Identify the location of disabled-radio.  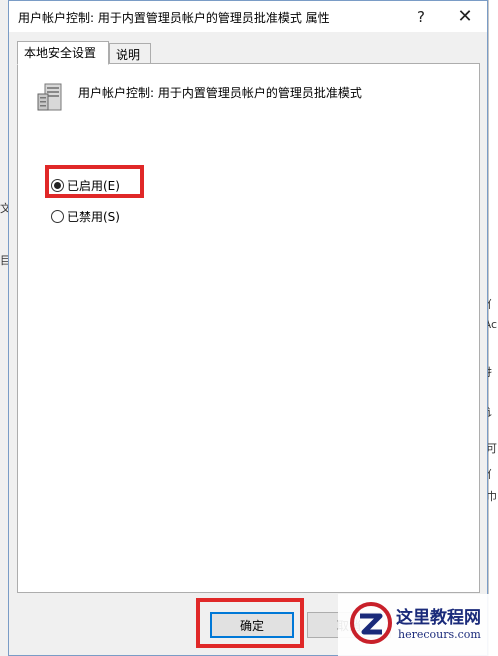
(57, 216).